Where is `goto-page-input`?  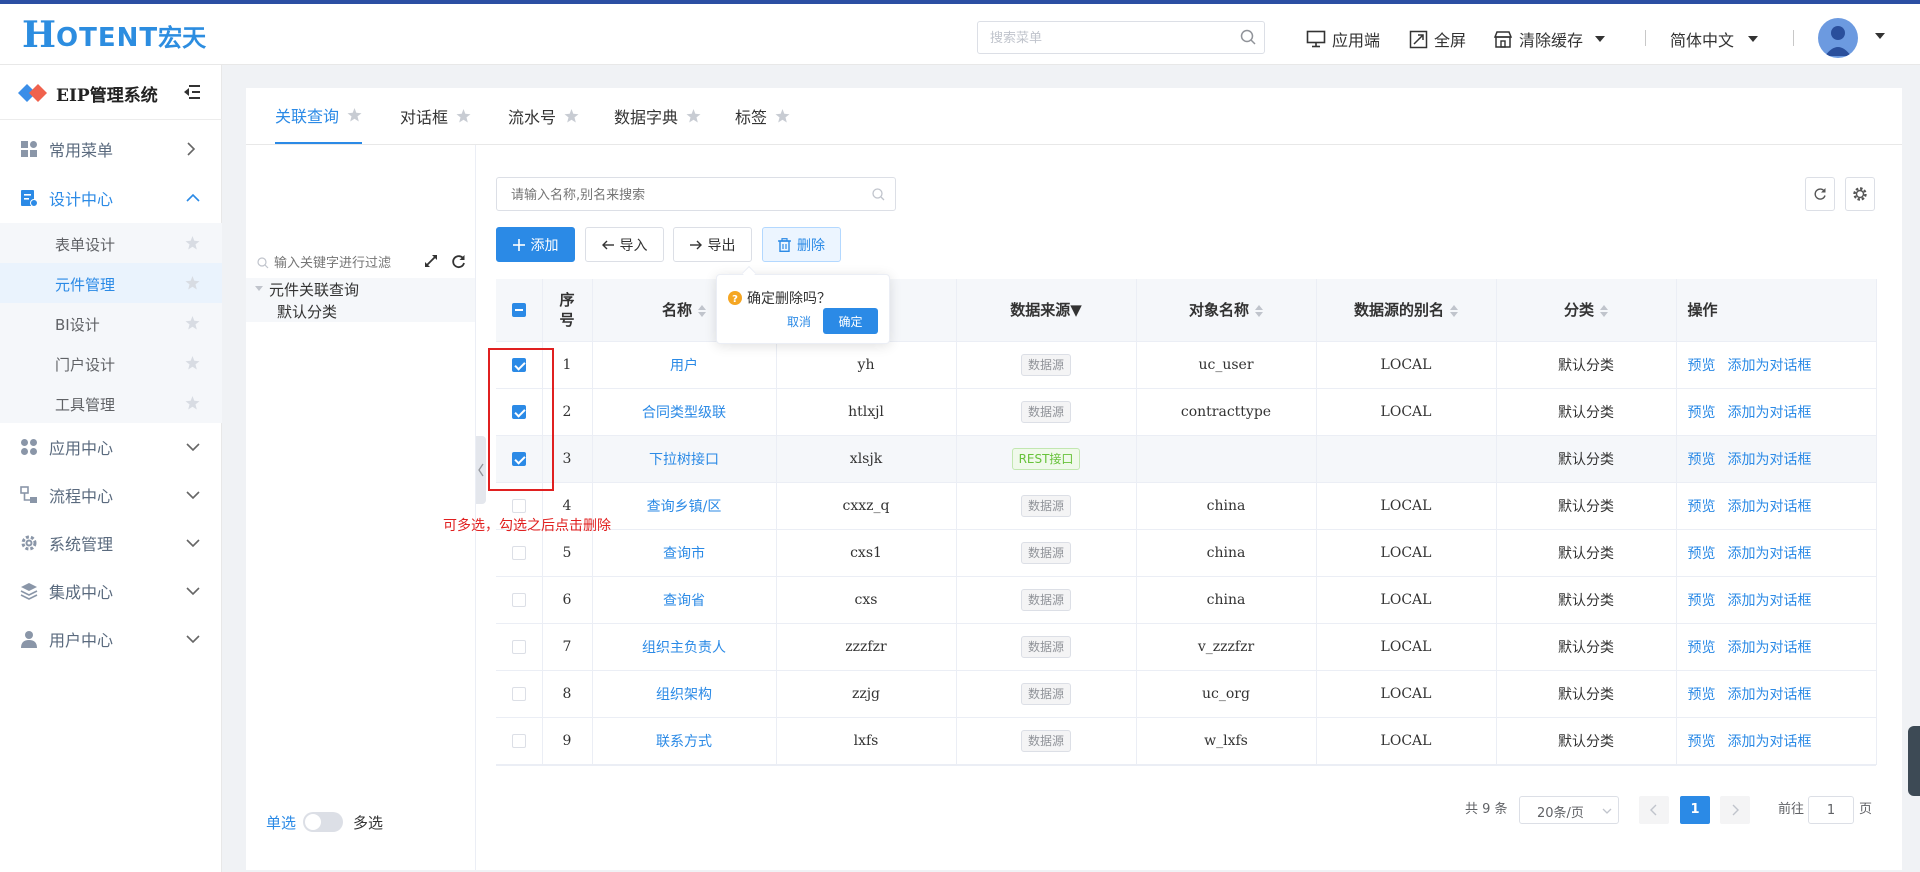 goto-page-input is located at coordinates (1831, 810).